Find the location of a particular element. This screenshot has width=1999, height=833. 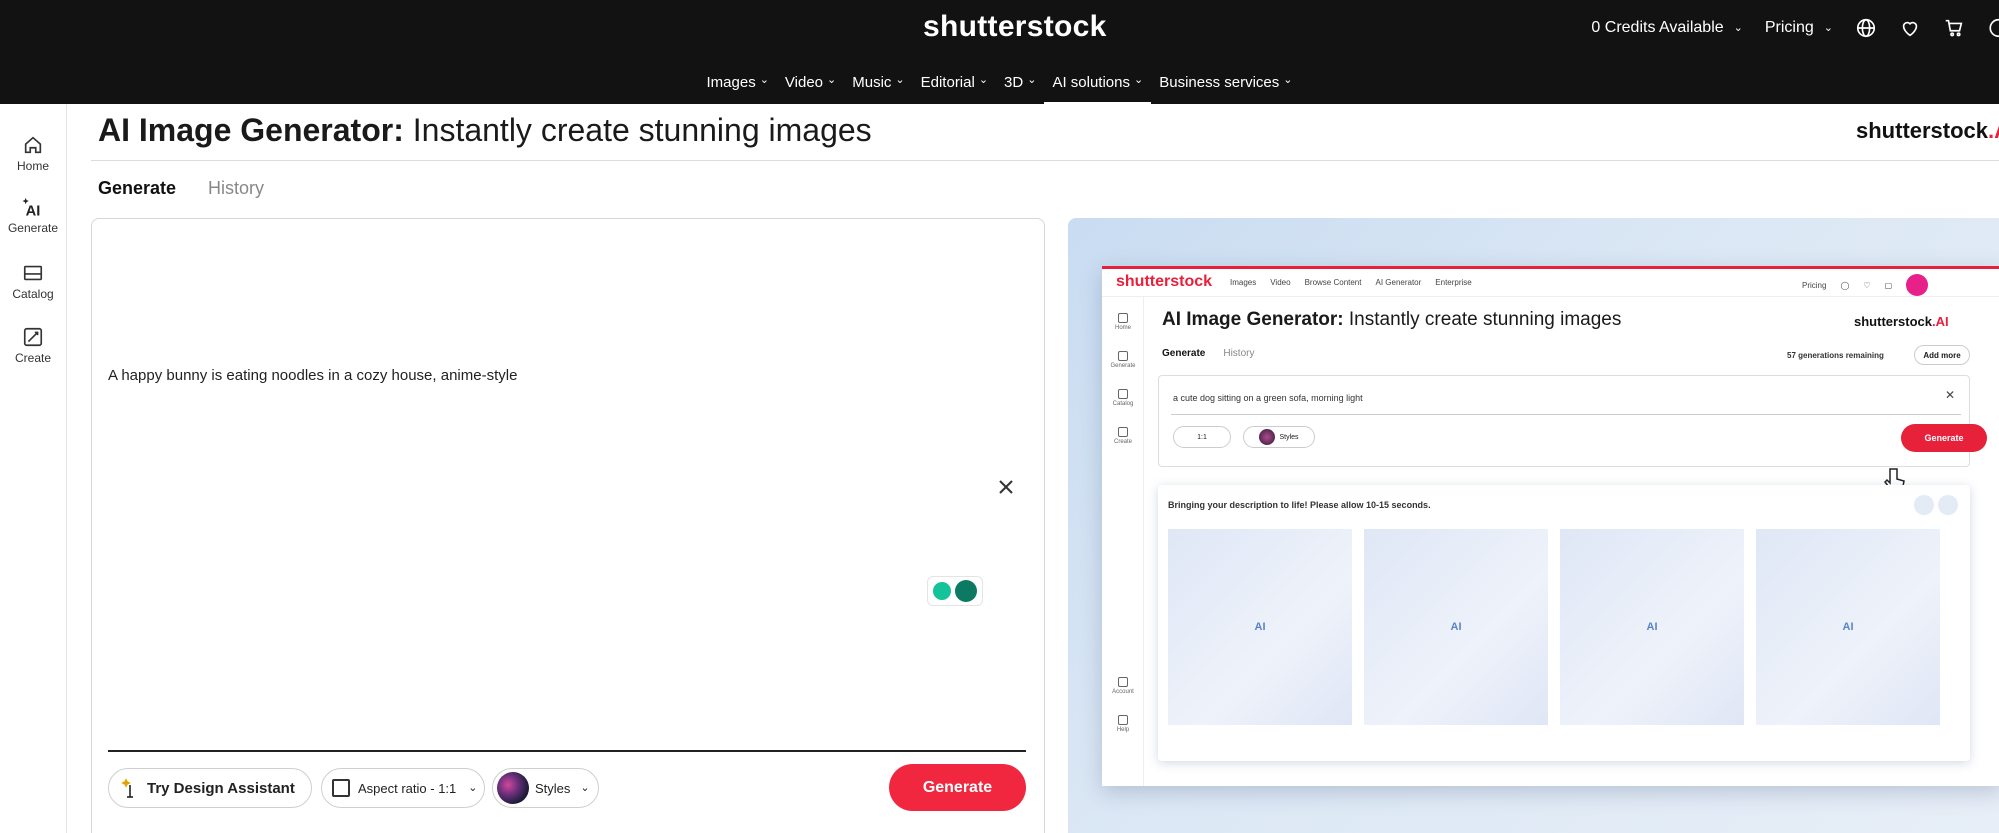

preview-avatar is located at coordinates (1917, 285).